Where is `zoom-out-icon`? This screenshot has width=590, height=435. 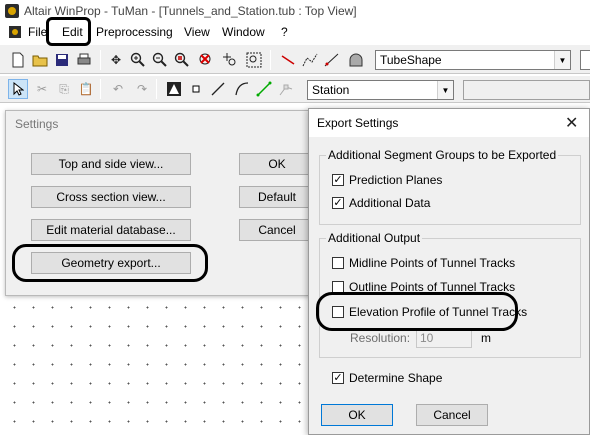 zoom-out-icon is located at coordinates (160, 60).